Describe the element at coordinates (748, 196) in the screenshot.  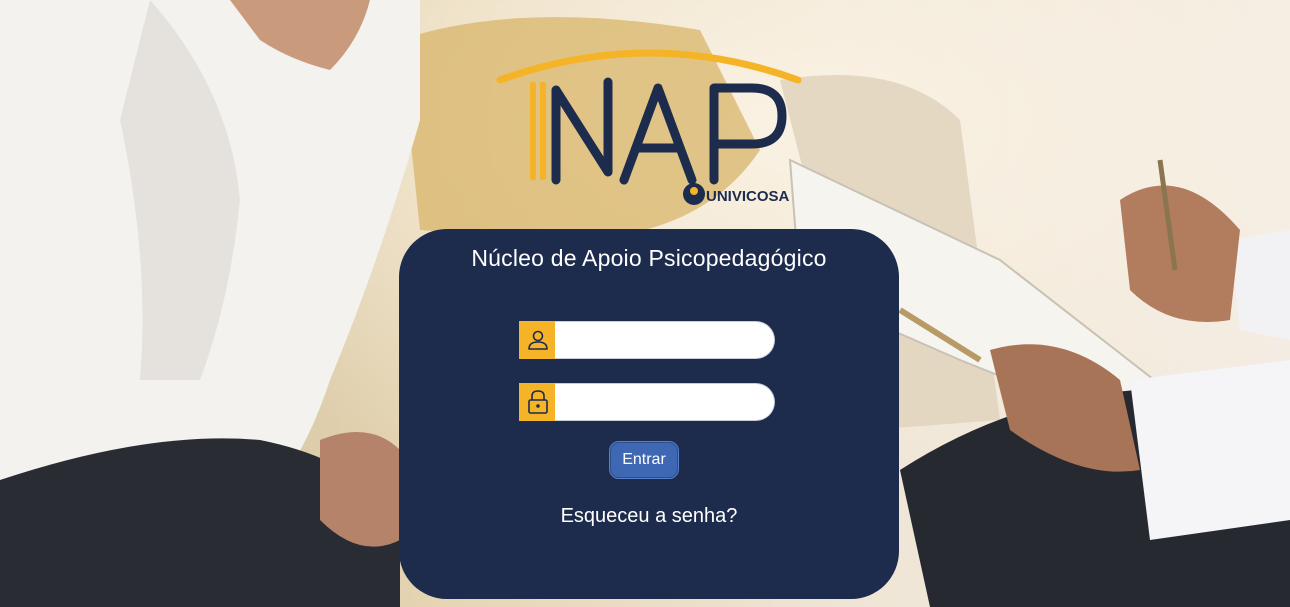
I see `univicosa-wordmark: UNIVICOSA` at that location.